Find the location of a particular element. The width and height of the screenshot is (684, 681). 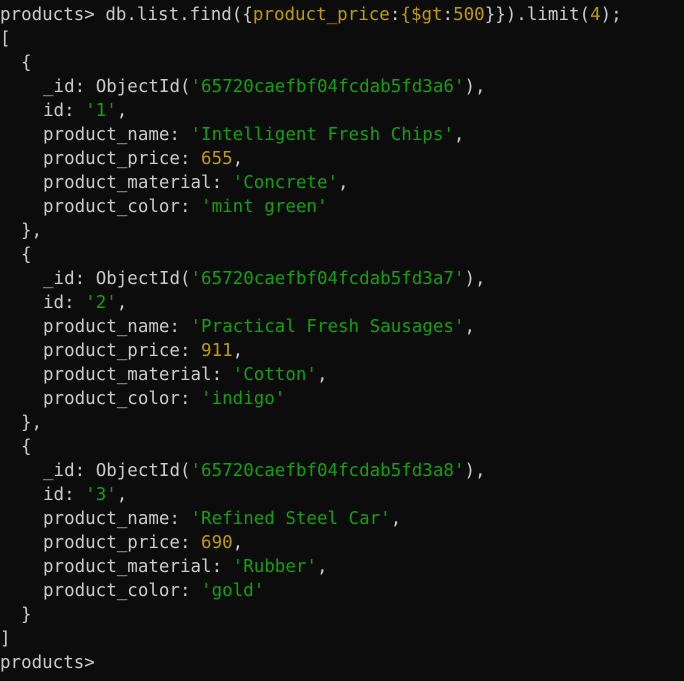

objectid-value: '65720caefbf04fcdab5fd3a8' is located at coordinates (327, 471).